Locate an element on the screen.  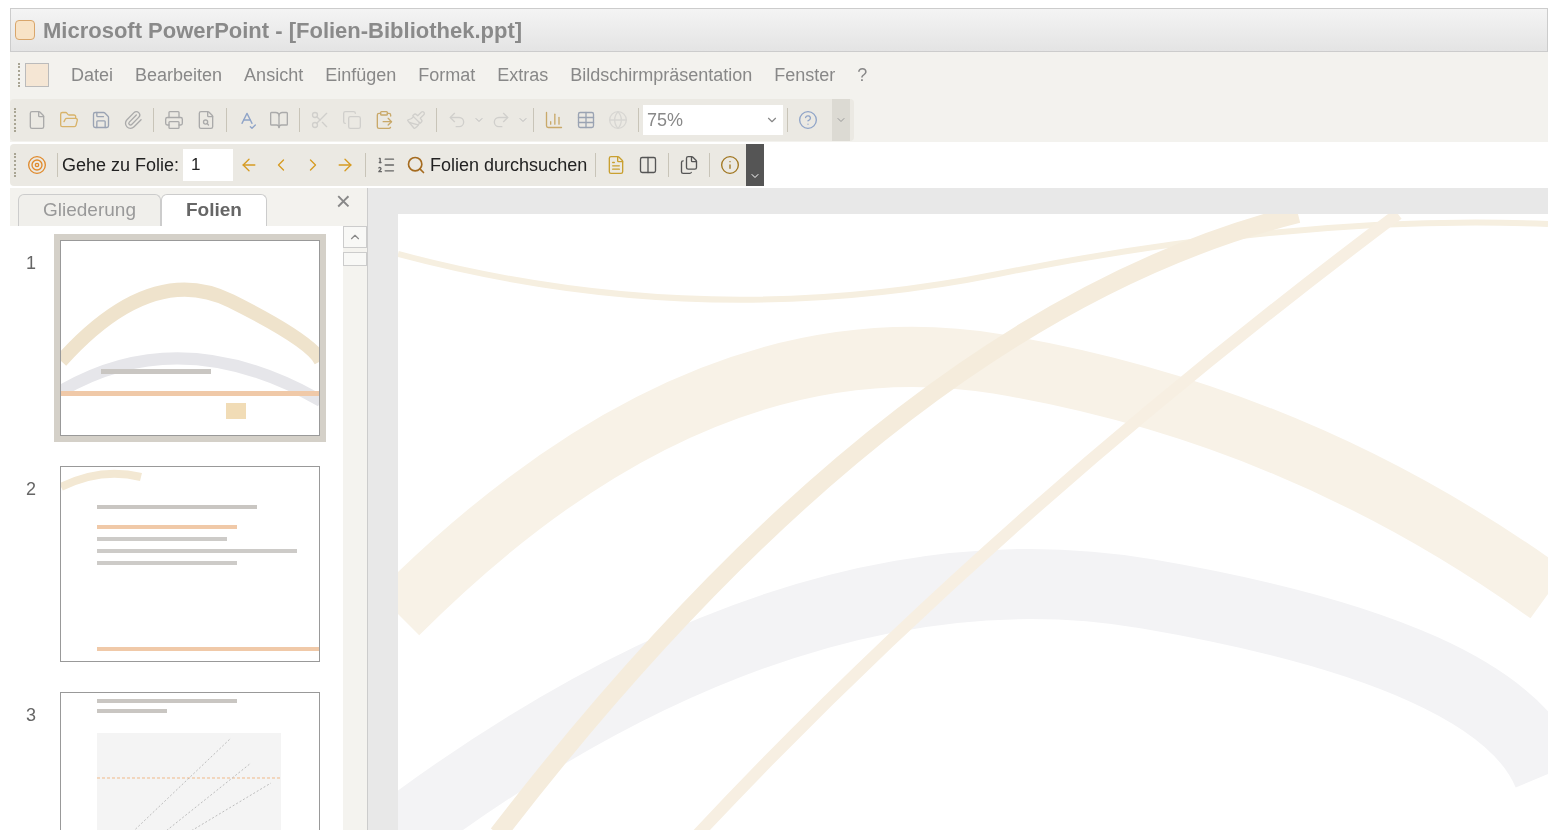
panel-tab: Folien is located at coordinates (213, 210).